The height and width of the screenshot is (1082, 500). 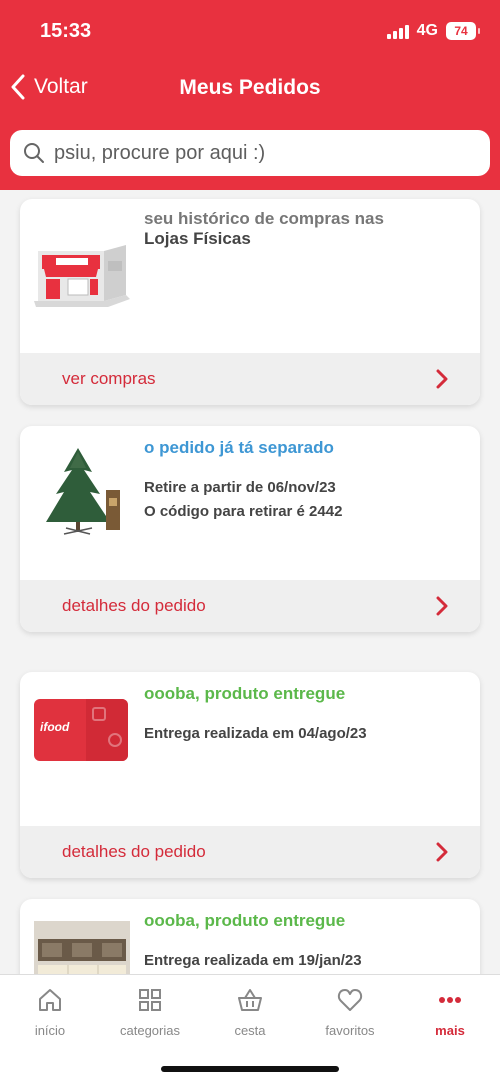 I want to click on tab-label: mais, so click(x=450, y=1030).